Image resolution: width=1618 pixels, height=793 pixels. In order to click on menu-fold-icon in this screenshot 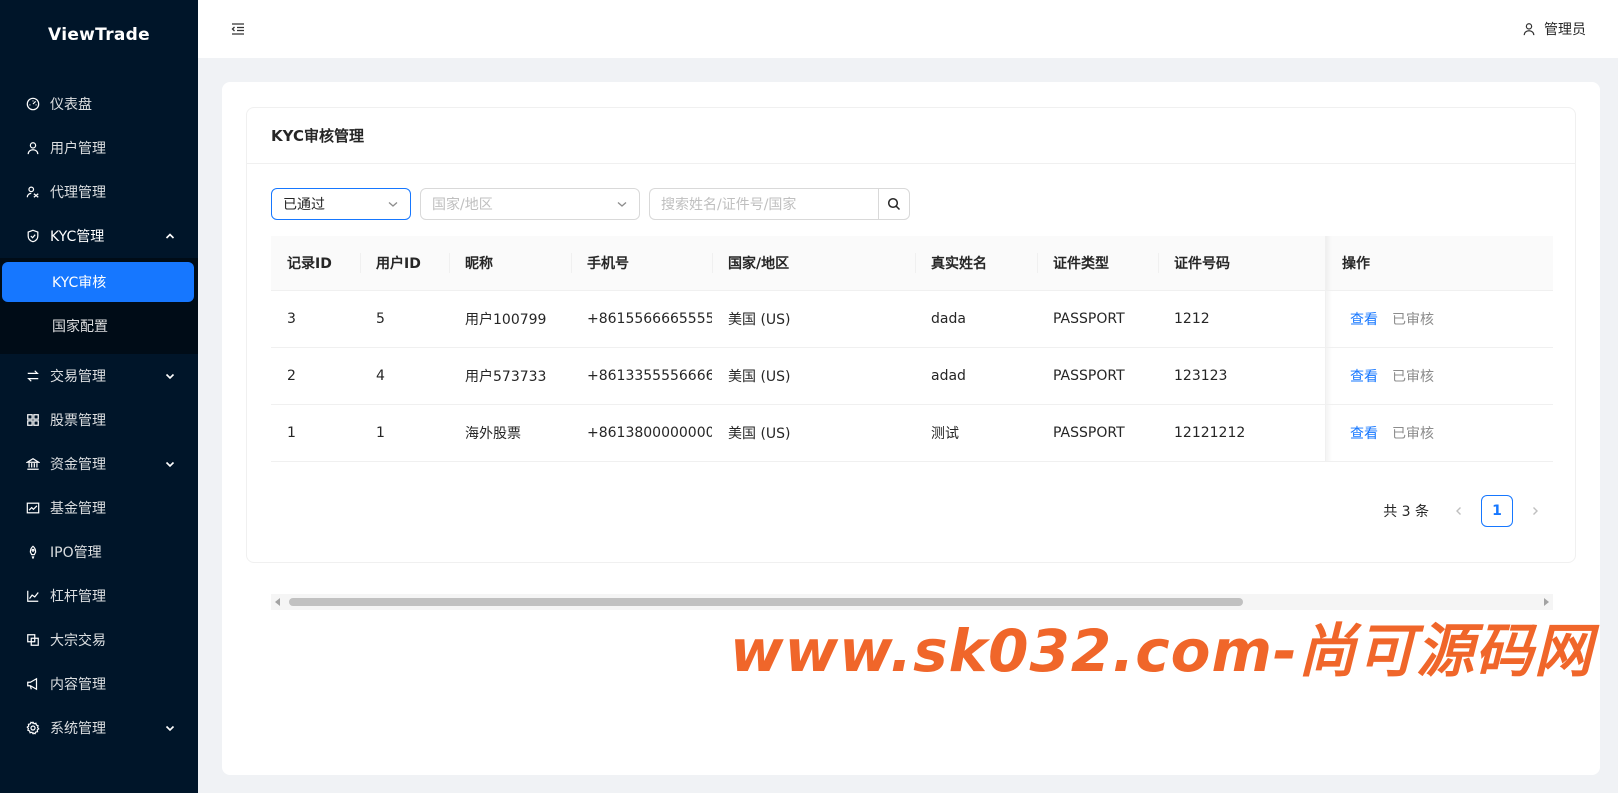, I will do `click(239, 29)`.